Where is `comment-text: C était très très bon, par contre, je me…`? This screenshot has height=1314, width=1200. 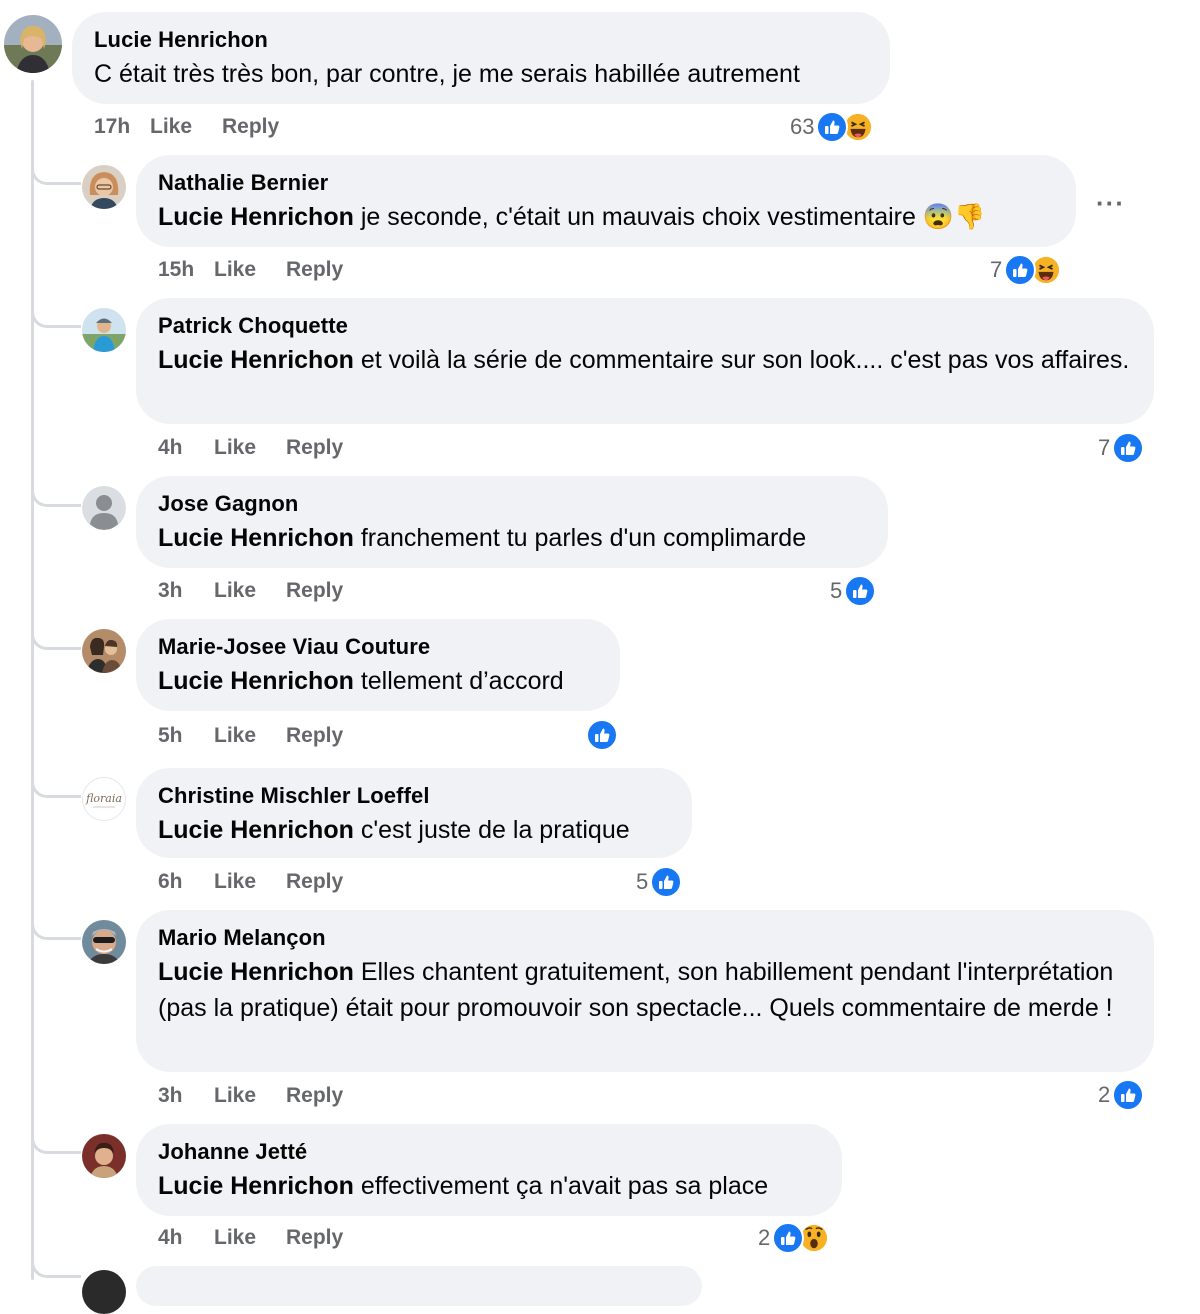
comment-text: C était très très bon, par contre, je me… is located at coordinates (481, 74).